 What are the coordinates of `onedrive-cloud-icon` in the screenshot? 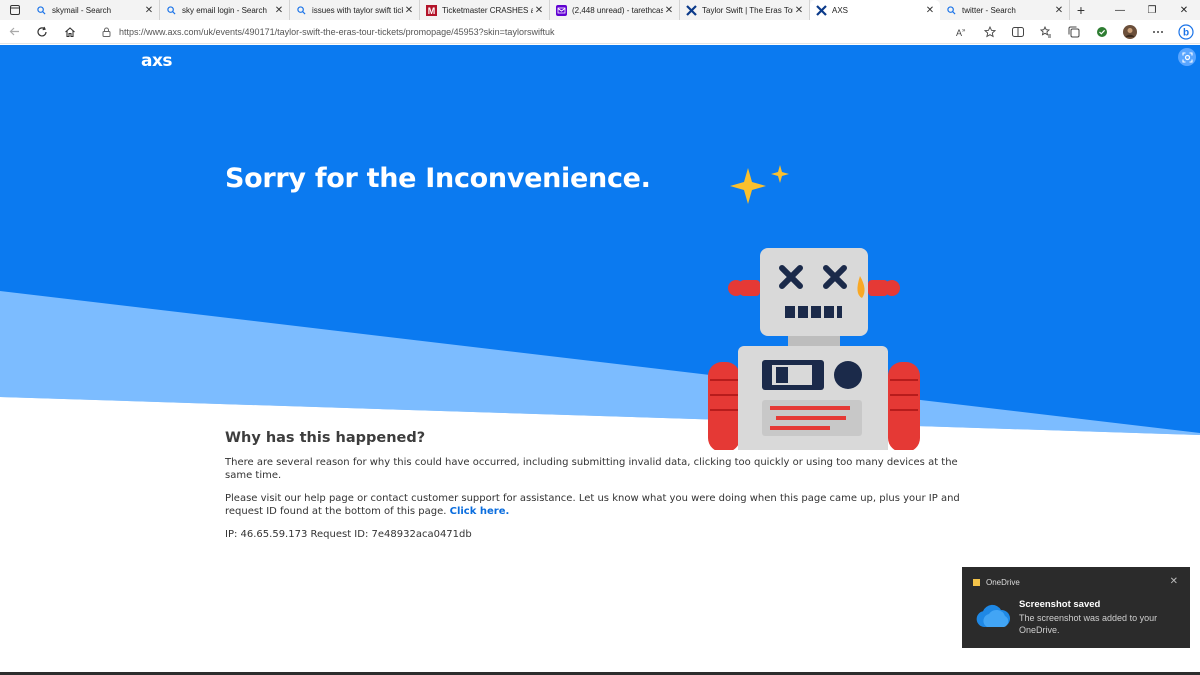 It's located at (993, 615).